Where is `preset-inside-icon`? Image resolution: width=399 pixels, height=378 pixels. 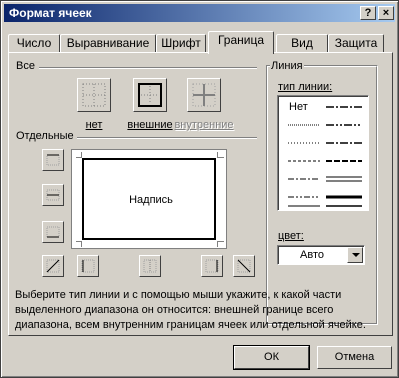 preset-inside-icon is located at coordinates (204, 95).